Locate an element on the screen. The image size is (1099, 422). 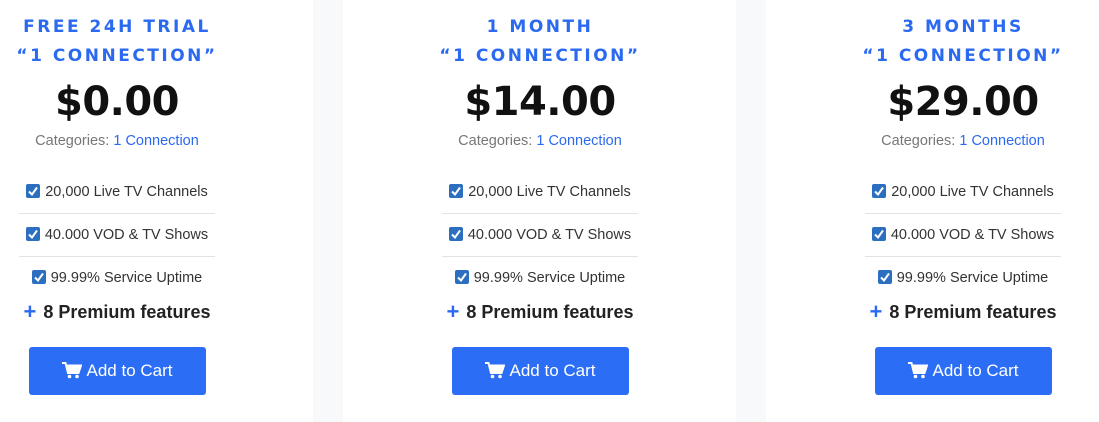
plan-title-line1: 1 MONTH is located at coordinates (540, 27).